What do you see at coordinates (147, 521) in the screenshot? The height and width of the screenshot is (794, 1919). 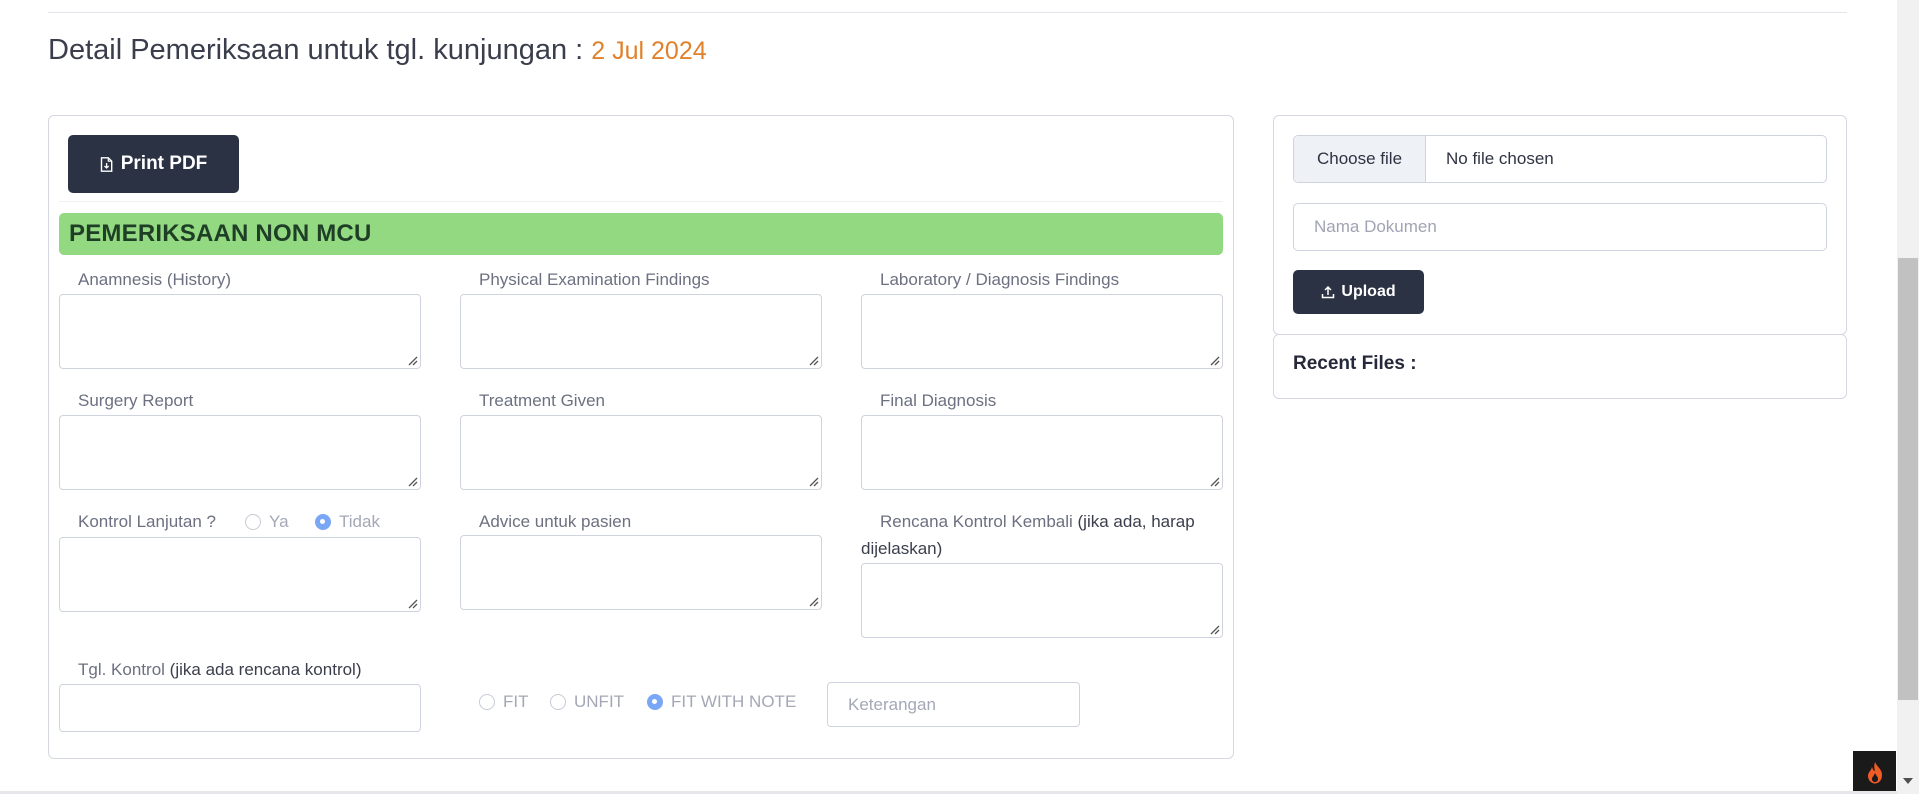 I see `kontrol-lanjutan-label: Kontrol Lanjutan ?` at bounding box center [147, 521].